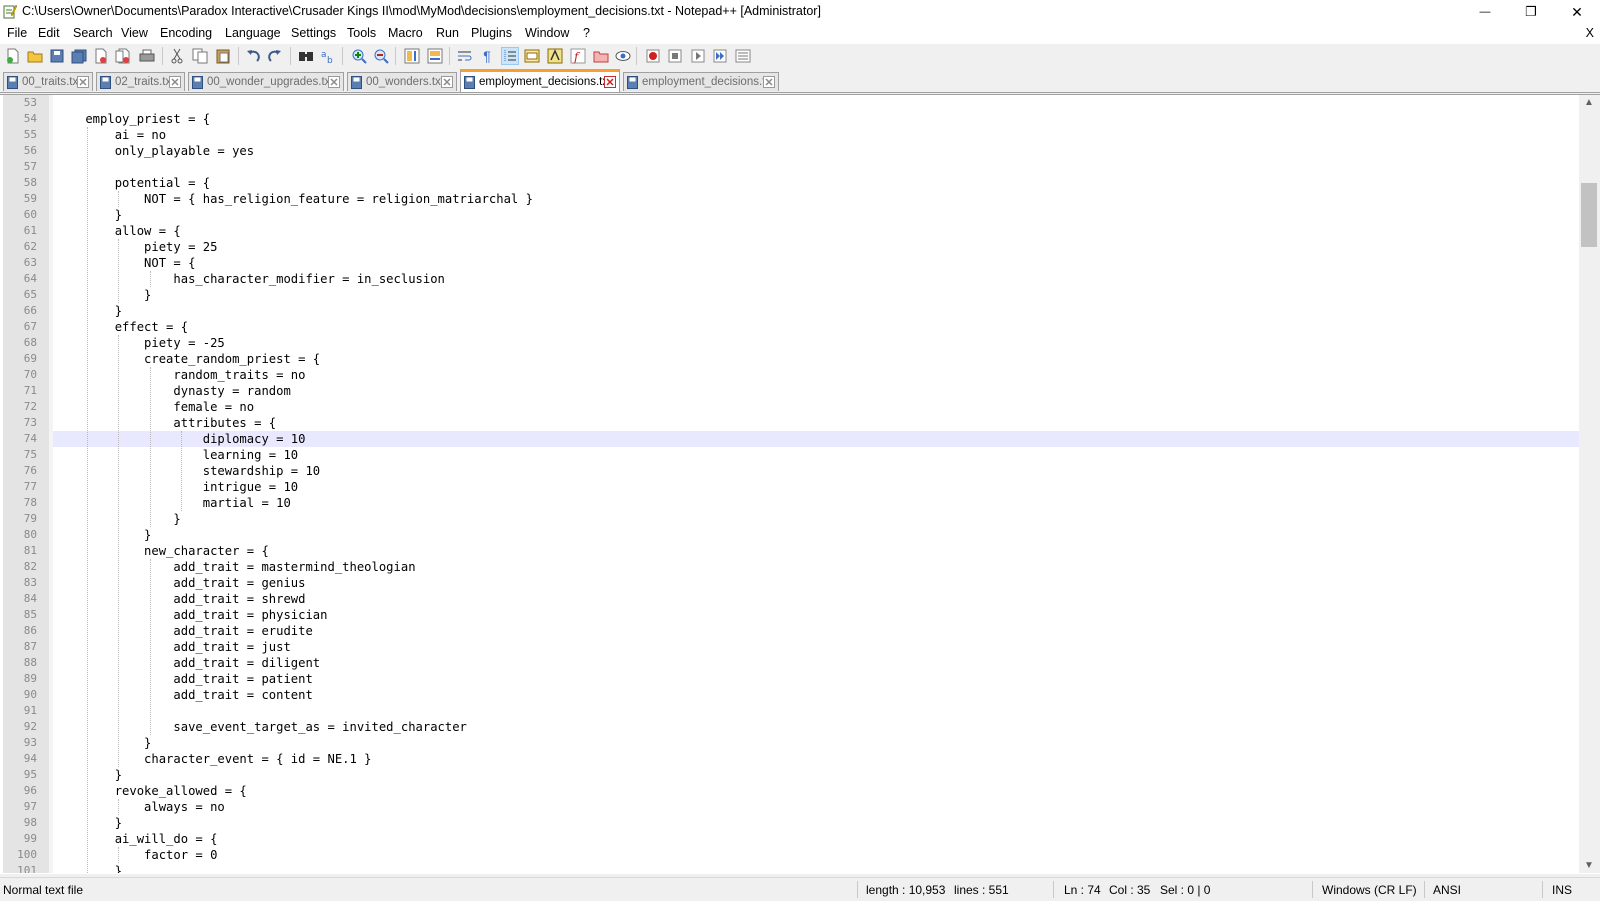  I want to click on cut-button, so click(177, 56).